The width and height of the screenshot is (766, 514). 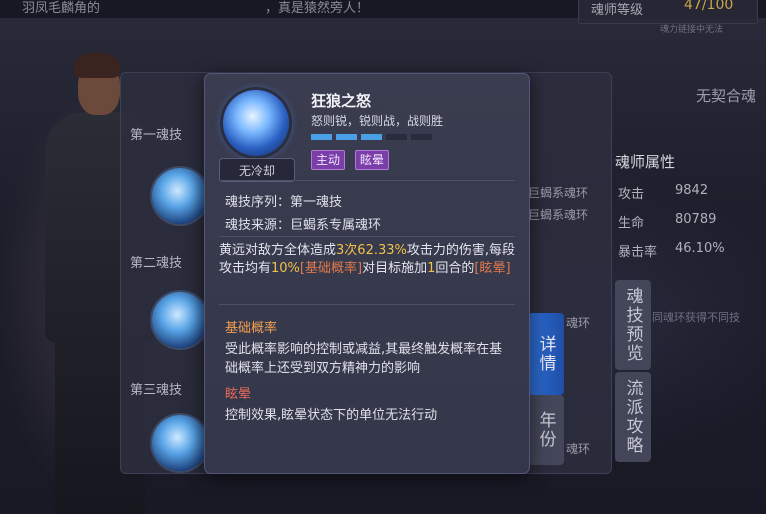 What do you see at coordinates (156, 390) in the screenshot?
I see `slot-label-3: 第三魂技` at bounding box center [156, 390].